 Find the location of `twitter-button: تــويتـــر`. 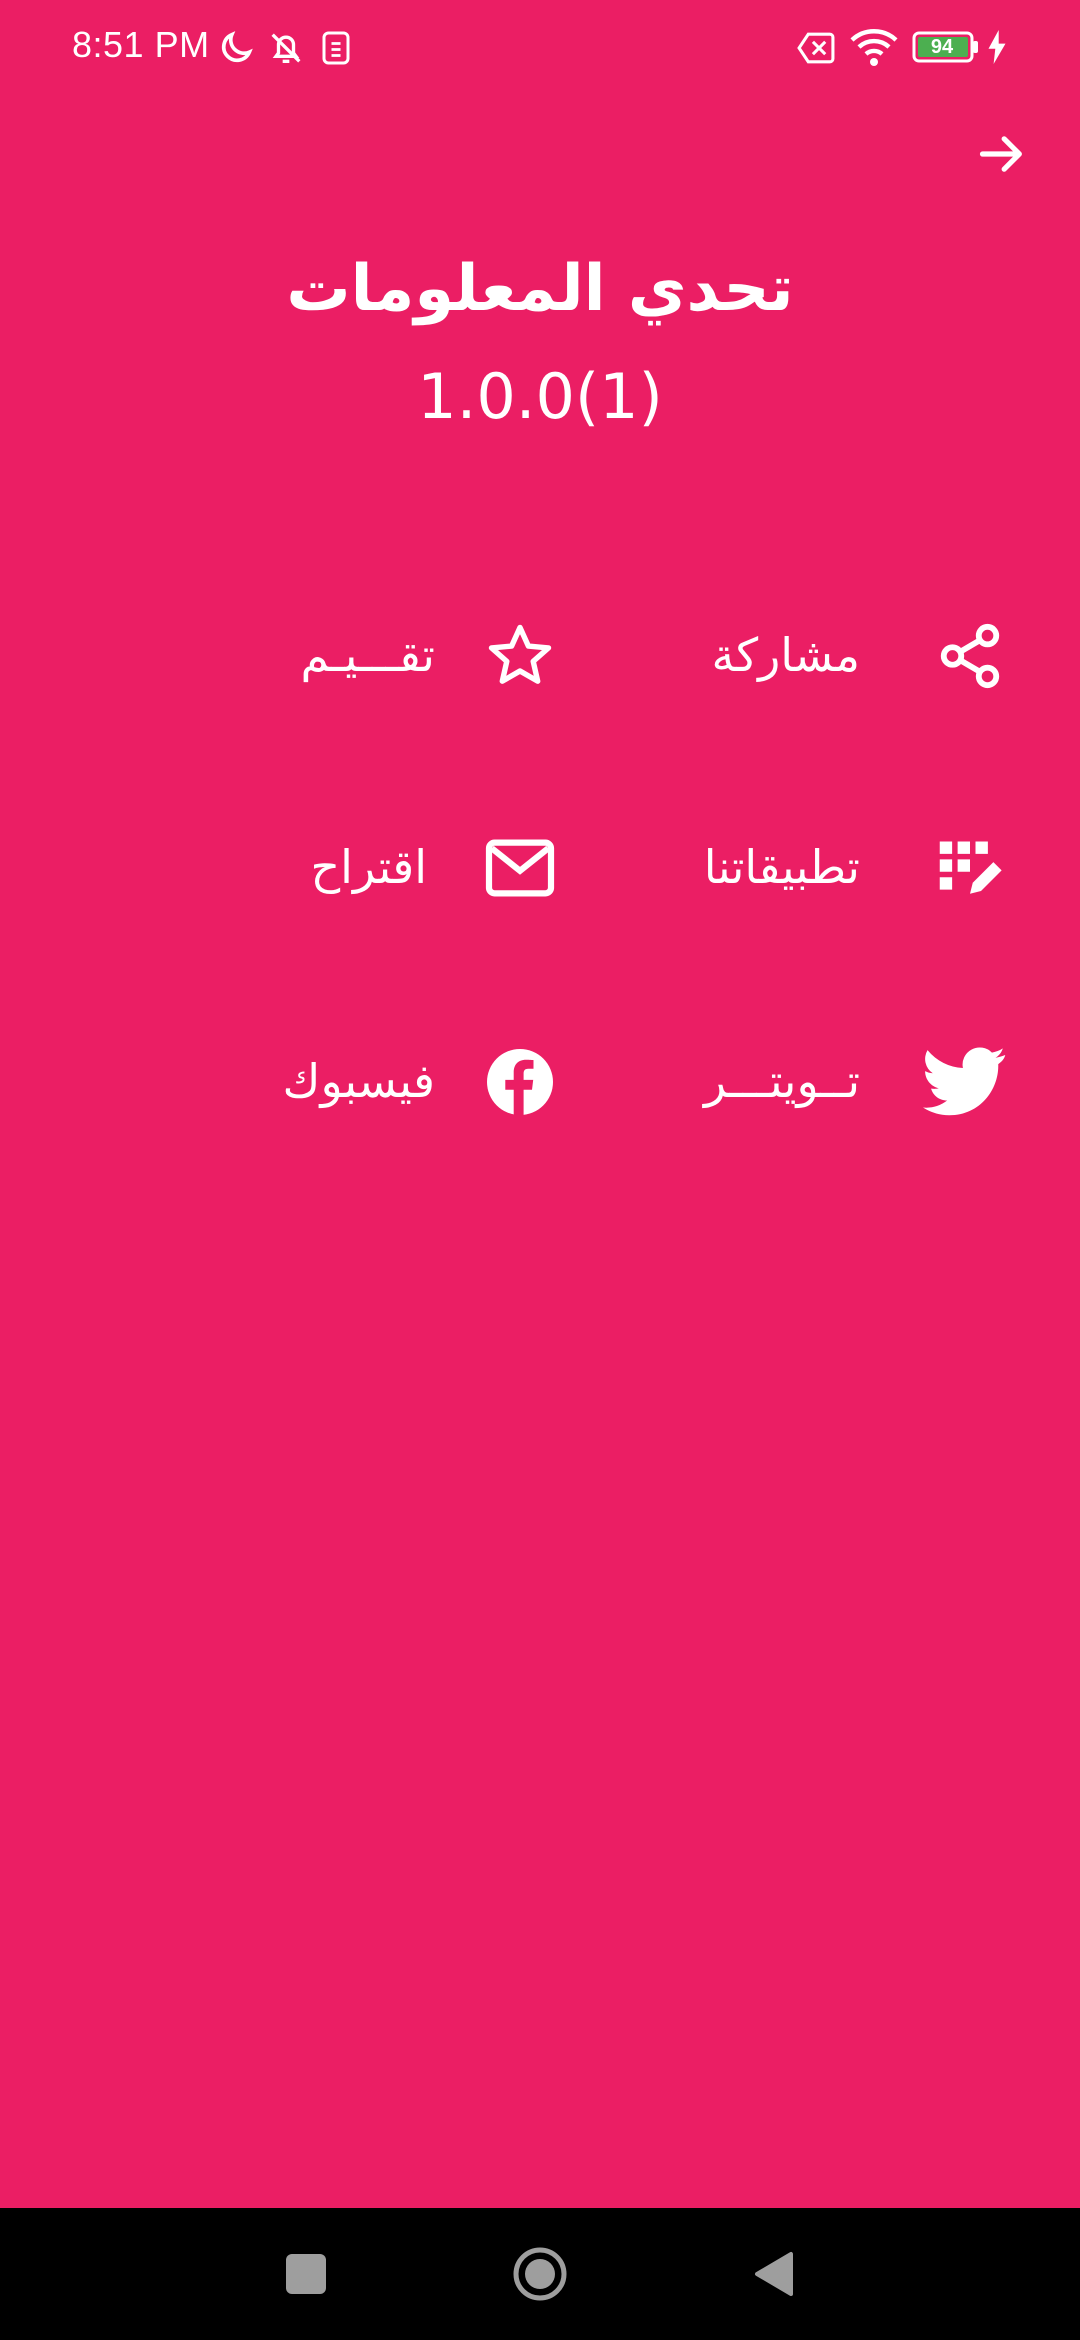

twitter-button: تــويتـــر is located at coordinates (850, 1081).